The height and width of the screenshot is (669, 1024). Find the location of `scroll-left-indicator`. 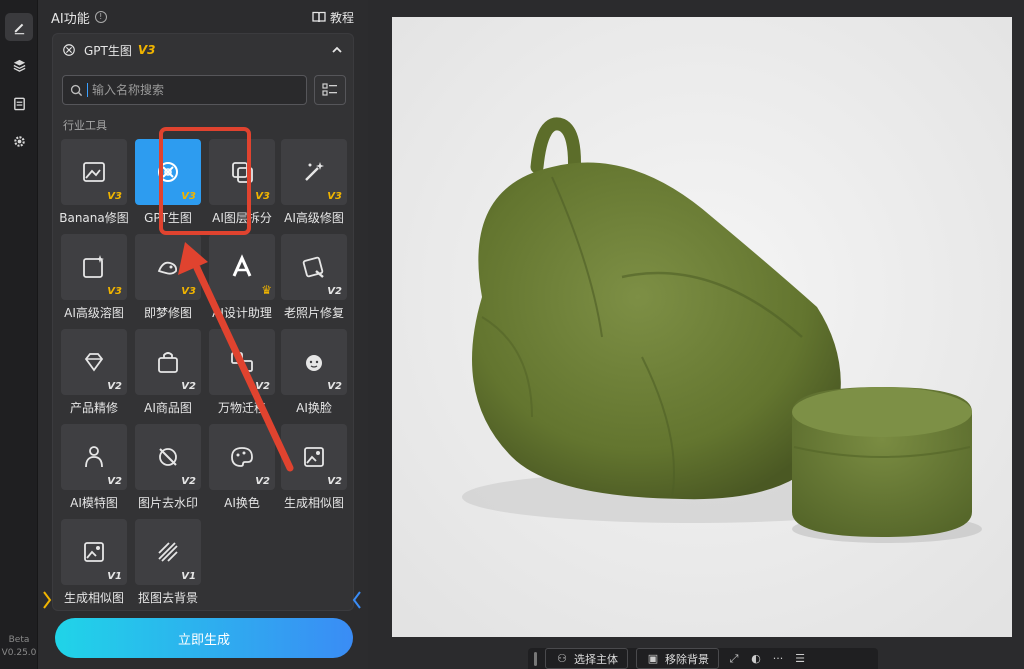

scroll-left-indicator is located at coordinates (47, 600).